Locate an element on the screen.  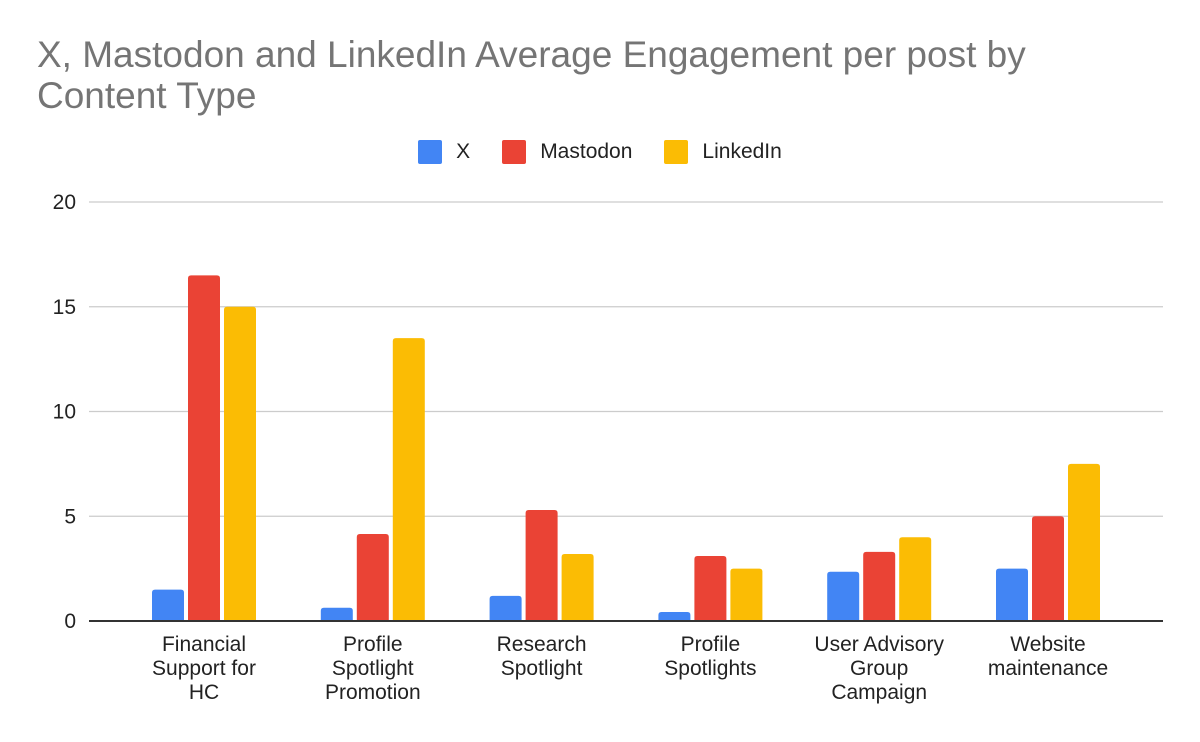
bar-x-profile-spotlight-promotion is located at coordinates (336, 614).